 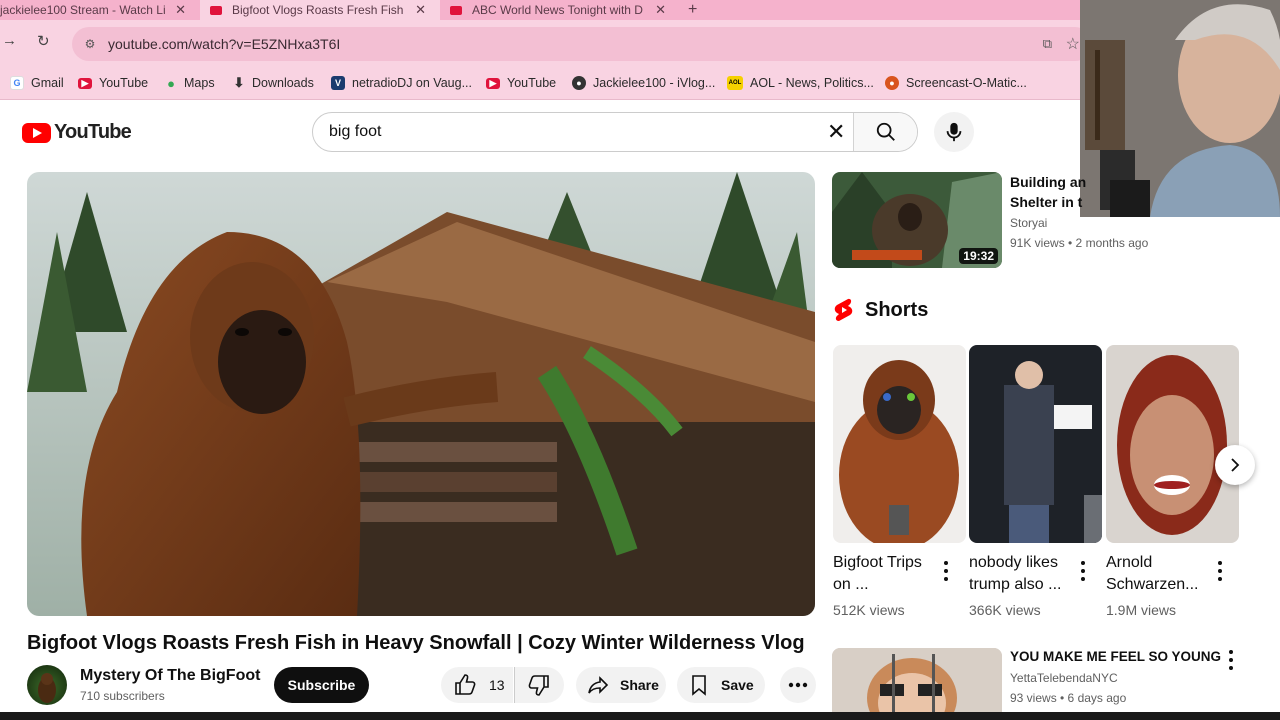 What do you see at coordinates (477, 685) in the screenshot?
I see `like-button: 13` at bounding box center [477, 685].